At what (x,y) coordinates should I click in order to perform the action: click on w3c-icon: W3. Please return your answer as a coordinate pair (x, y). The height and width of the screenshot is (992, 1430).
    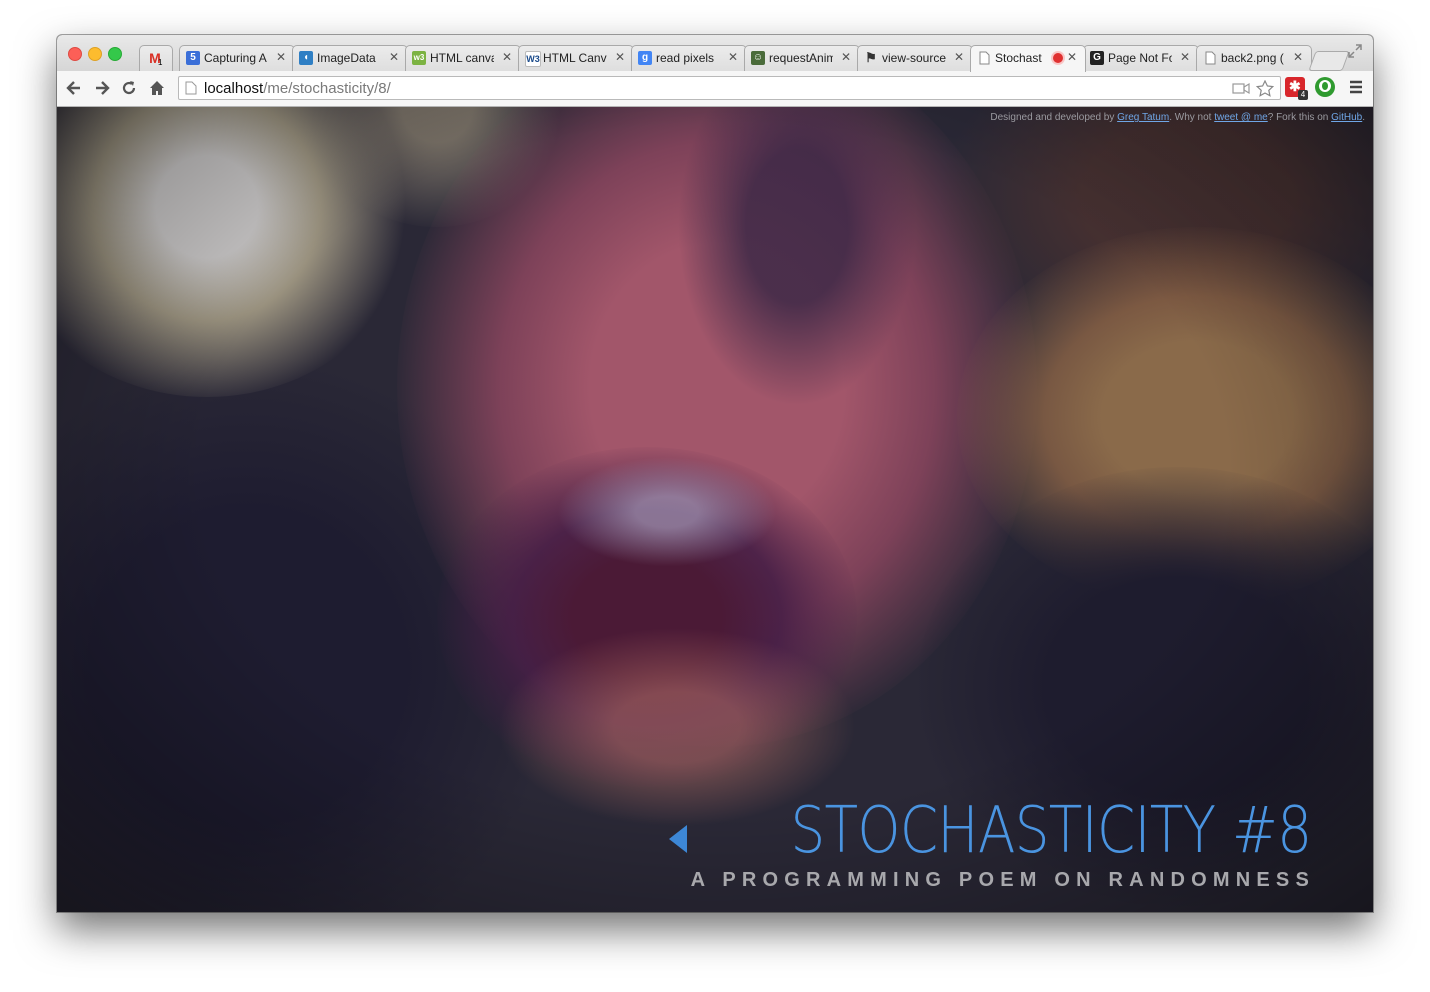
    Looking at the image, I should click on (533, 59).